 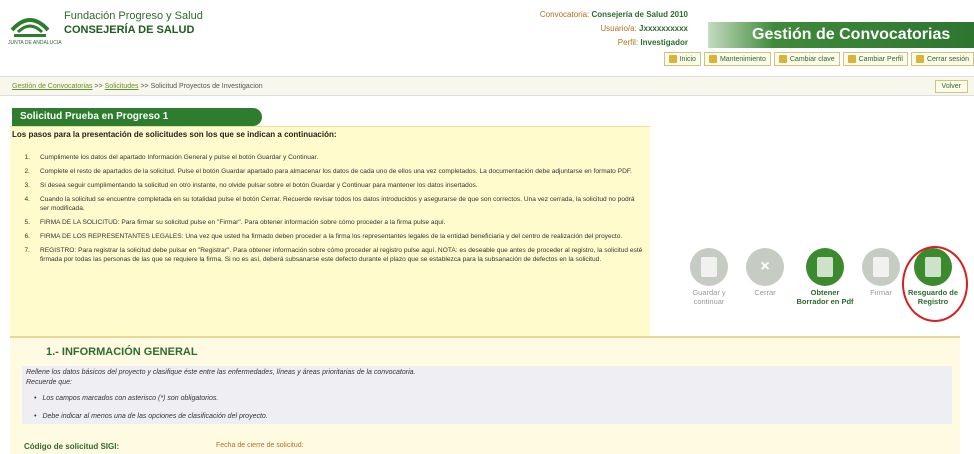 I want to click on app-banner: Gestión de Convocatorias, so click(x=841, y=35).